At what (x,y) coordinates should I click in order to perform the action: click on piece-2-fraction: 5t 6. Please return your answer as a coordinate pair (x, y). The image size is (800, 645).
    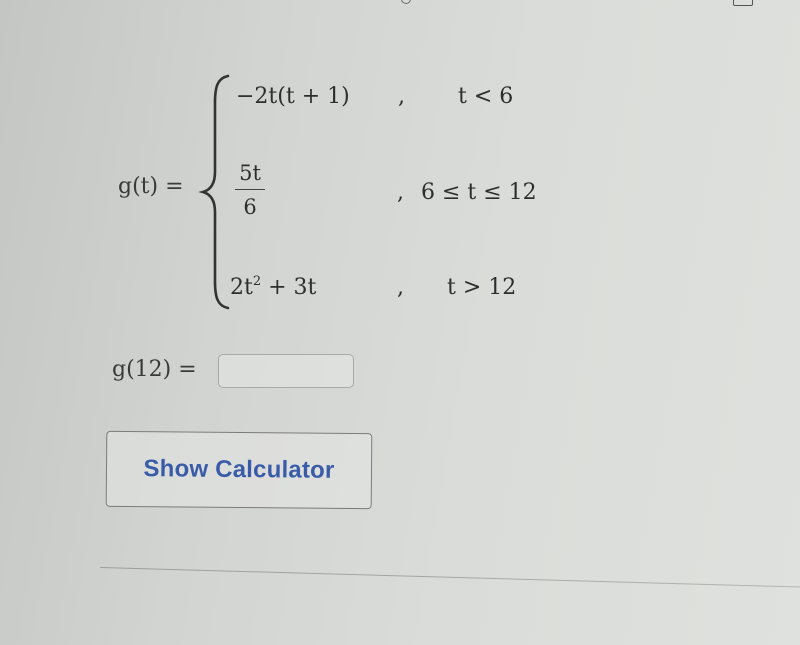
    Looking at the image, I should click on (250, 190).